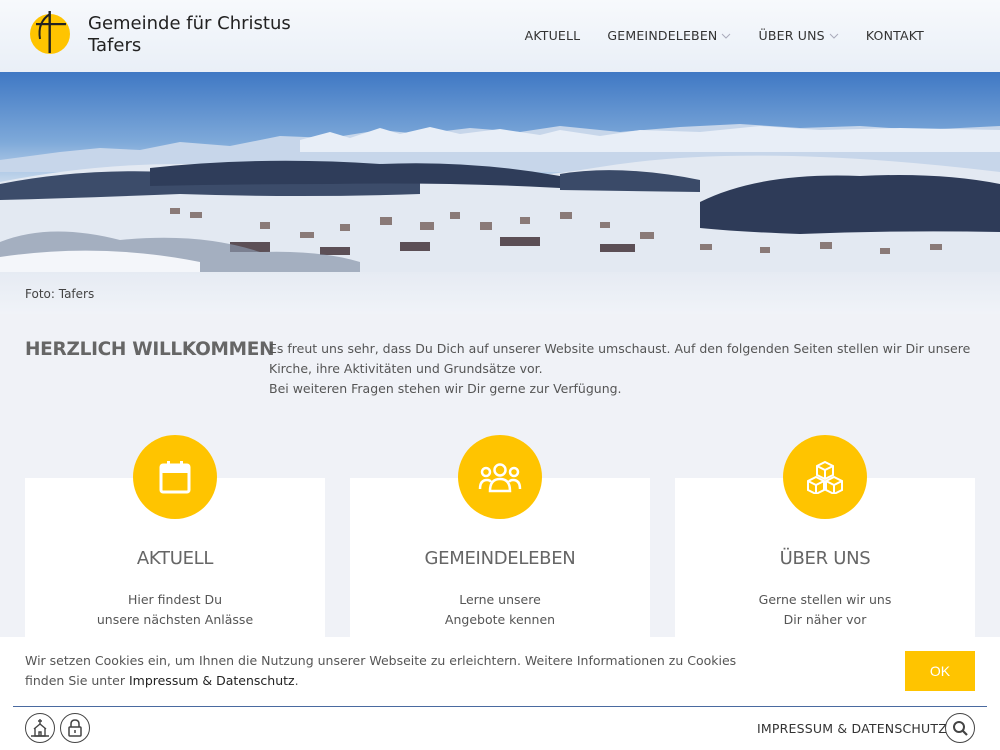  I want to click on card-text-line1: Gerne stellen wir uns, so click(825, 599).